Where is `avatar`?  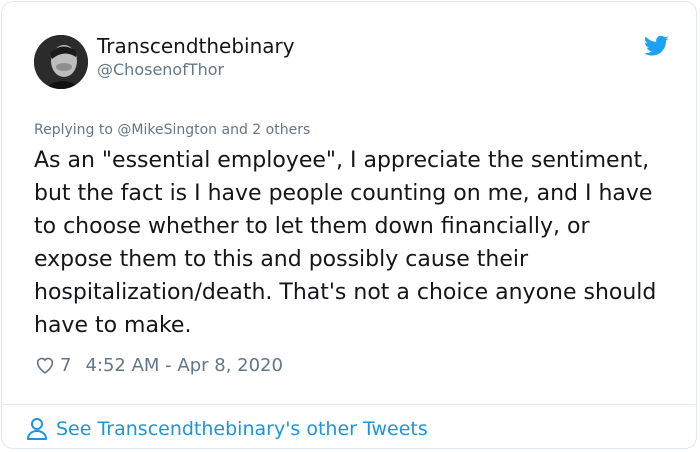 avatar is located at coordinates (61, 62).